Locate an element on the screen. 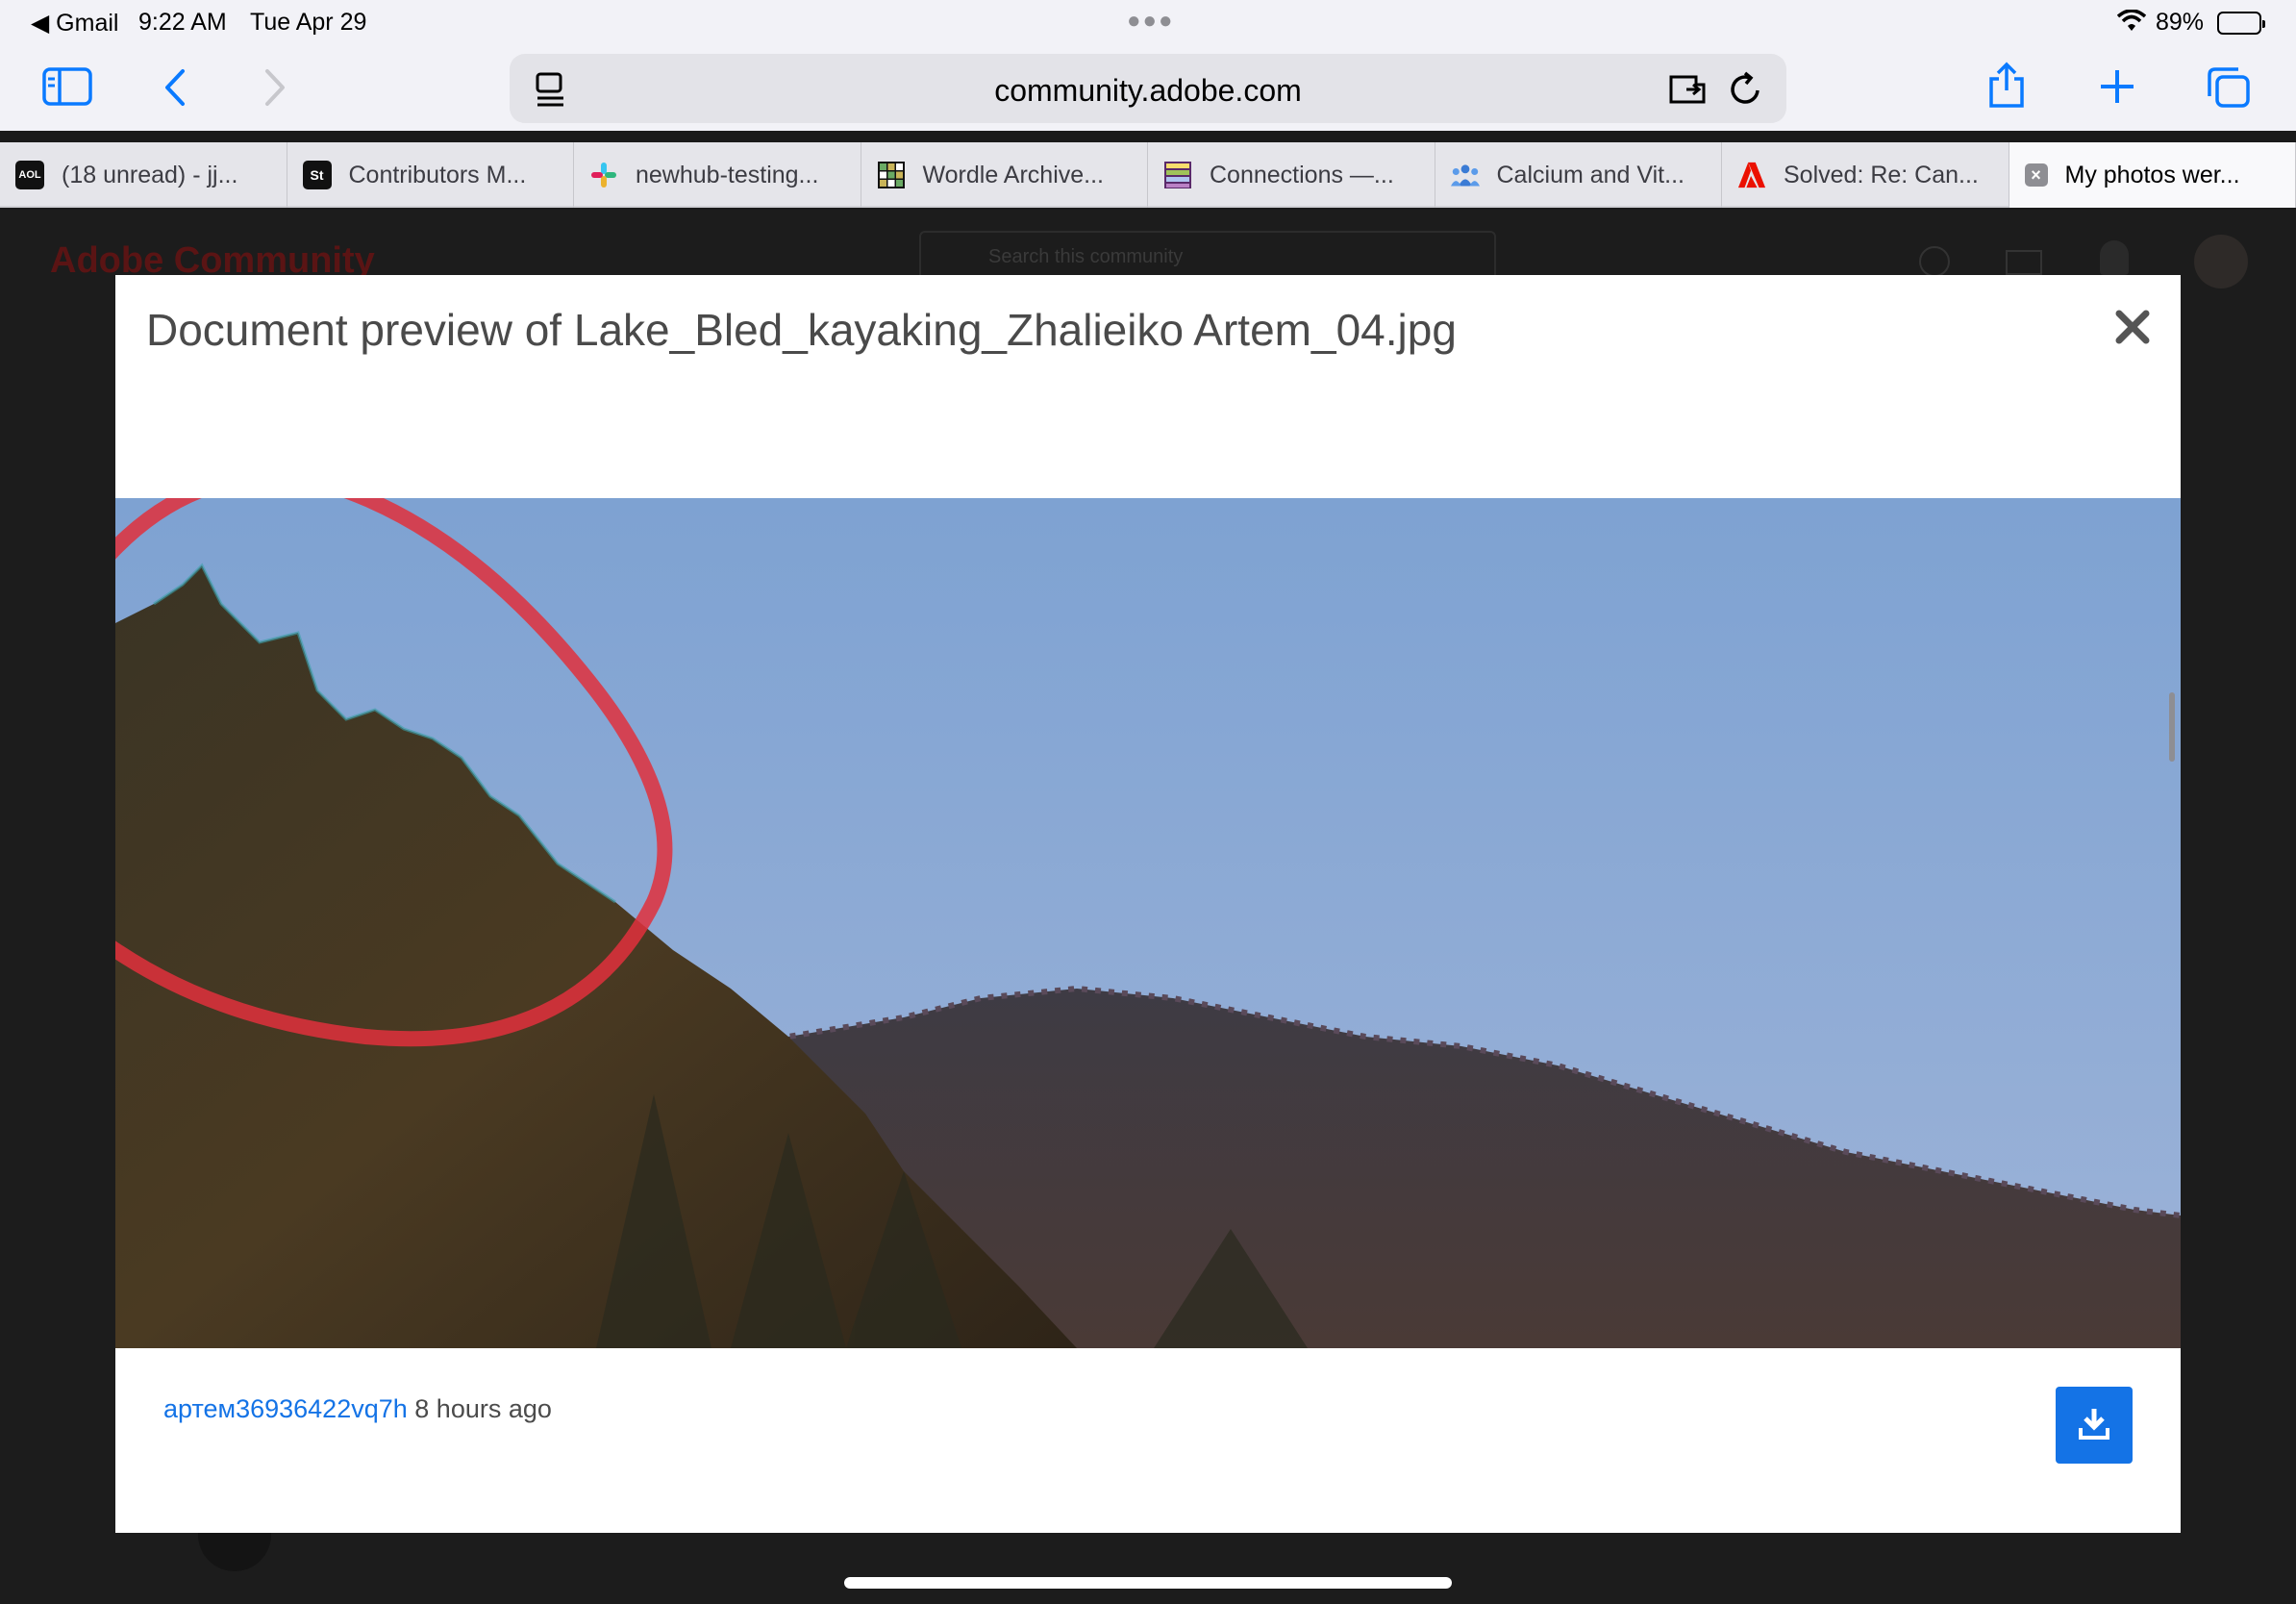 Image resolution: width=2296 pixels, height=1604 pixels. download-icon is located at coordinates (2094, 1425).